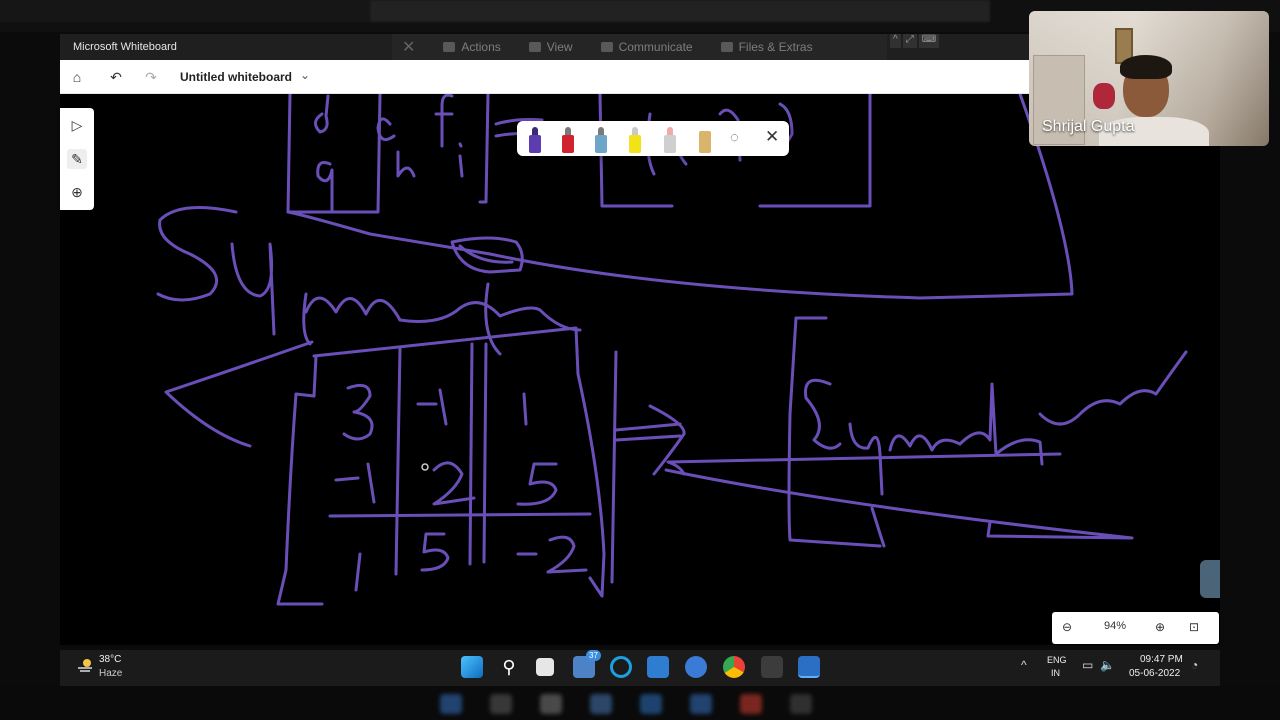 The width and height of the screenshot is (1280, 720). What do you see at coordinates (552, 554) in the screenshot?
I see `ink-digit-neg2` at bounding box center [552, 554].